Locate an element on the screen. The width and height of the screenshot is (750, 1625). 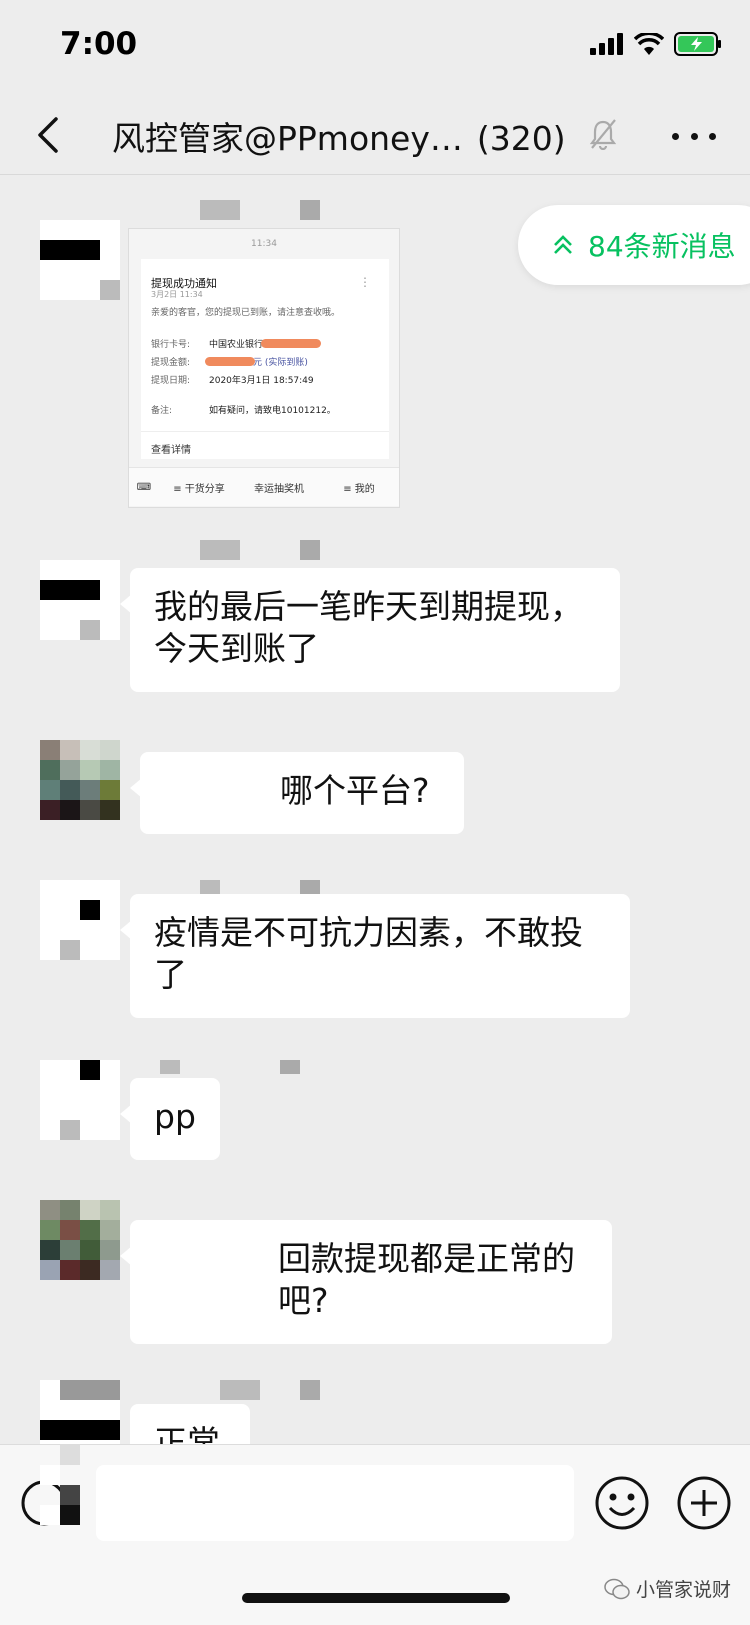
message-bubble-clip: 正常 is located at coordinates (190, 1424).